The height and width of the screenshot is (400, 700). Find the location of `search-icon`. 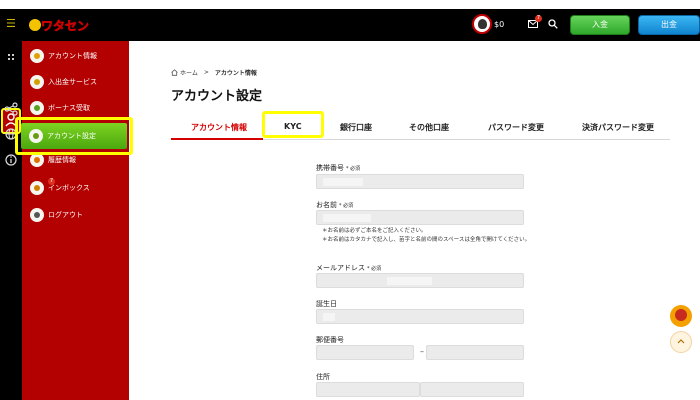

search-icon is located at coordinates (553, 24).